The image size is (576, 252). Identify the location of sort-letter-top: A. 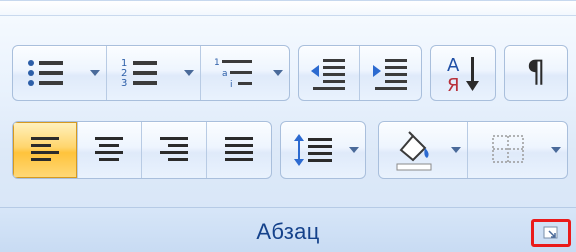
(453, 65).